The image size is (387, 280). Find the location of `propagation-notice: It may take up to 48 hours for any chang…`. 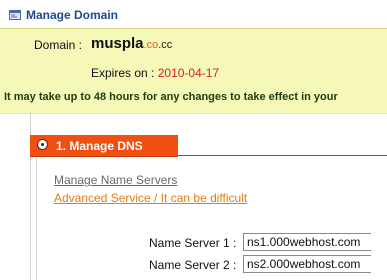

propagation-notice: It may take up to 48 hours for any chang… is located at coordinates (171, 97).